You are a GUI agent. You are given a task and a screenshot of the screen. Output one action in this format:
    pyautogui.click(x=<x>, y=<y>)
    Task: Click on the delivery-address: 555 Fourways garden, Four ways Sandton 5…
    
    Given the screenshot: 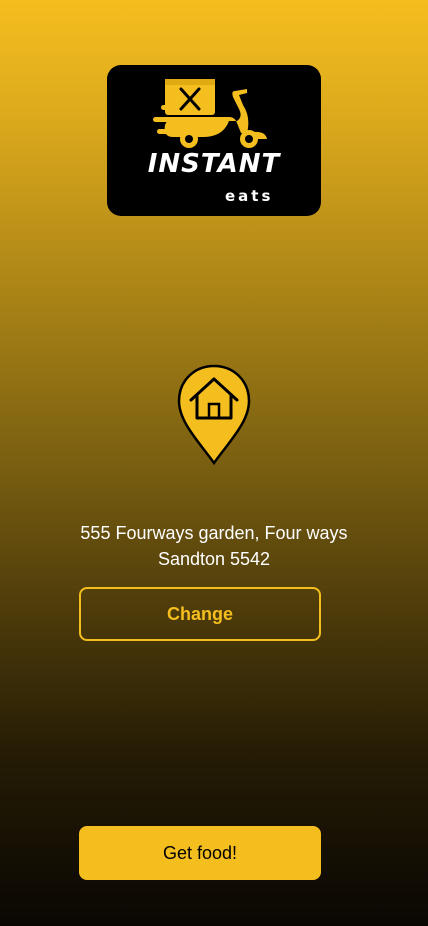 What is the action you would take?
    pyautogui.click(x=214, y=546)
    